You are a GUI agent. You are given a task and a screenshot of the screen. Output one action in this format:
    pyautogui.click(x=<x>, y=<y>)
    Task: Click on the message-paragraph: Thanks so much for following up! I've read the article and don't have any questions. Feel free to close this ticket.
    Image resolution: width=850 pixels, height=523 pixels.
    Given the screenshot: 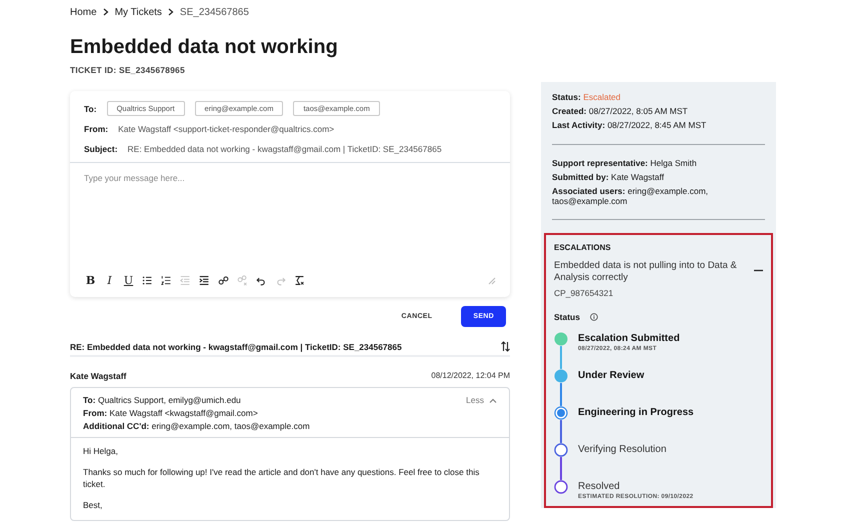 What is the action you would take?
    pyautogui.click(x=281, y=478)
    